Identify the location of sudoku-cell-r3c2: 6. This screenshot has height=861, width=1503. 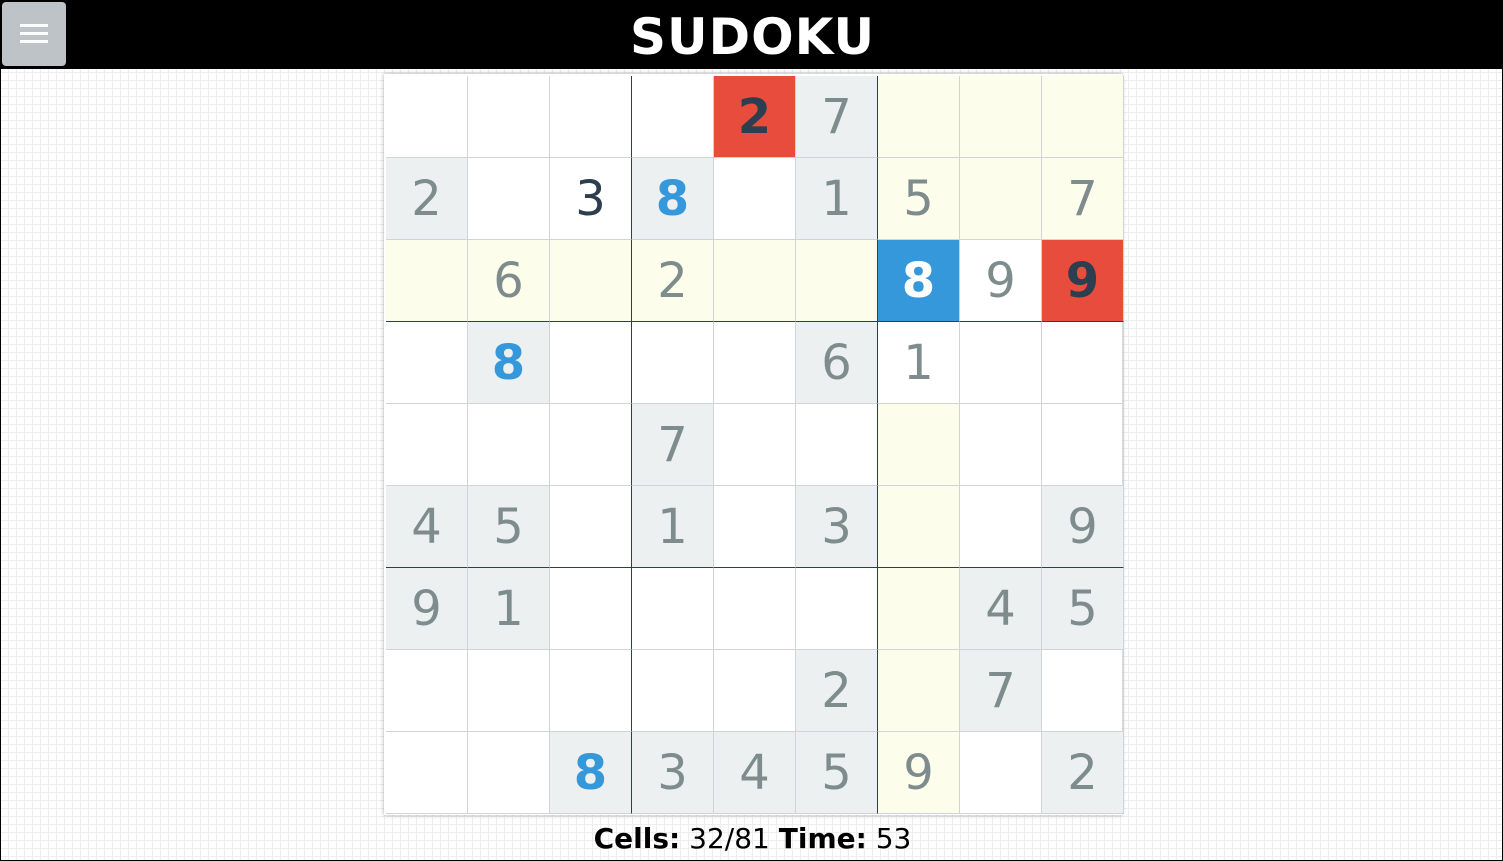
(509, 281).